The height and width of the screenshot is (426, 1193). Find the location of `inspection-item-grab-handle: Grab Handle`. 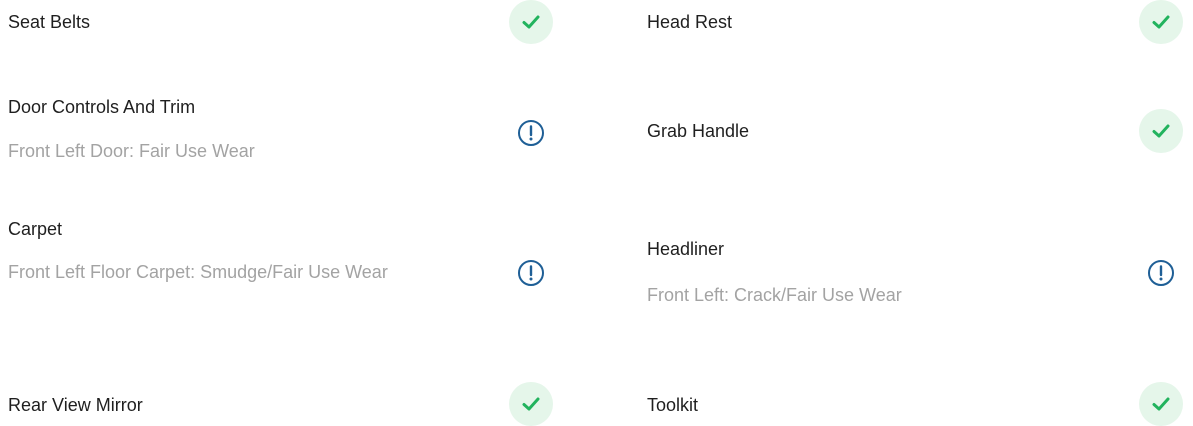

inspection-item-grab-handle: Grab Handle is located at coordinates (915, 131).